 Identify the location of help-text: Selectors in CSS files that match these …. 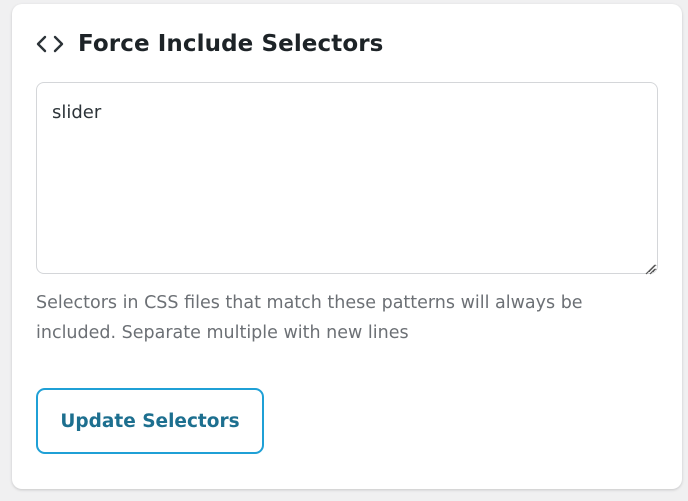
(309, 318).